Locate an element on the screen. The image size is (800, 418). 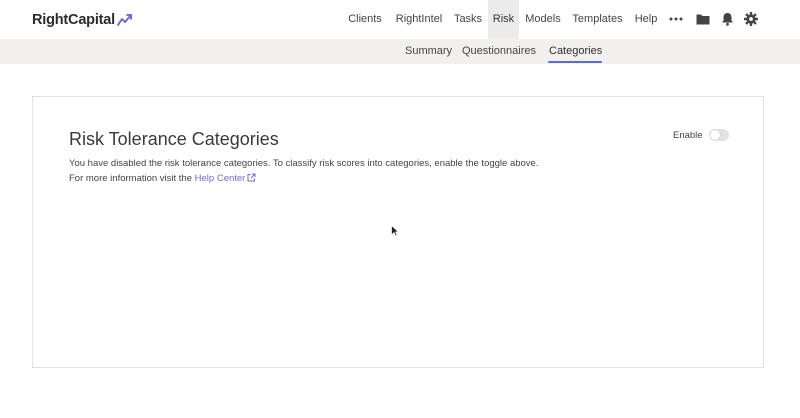
enable-toggle-group: Enable is located at coordinates (701, 135).